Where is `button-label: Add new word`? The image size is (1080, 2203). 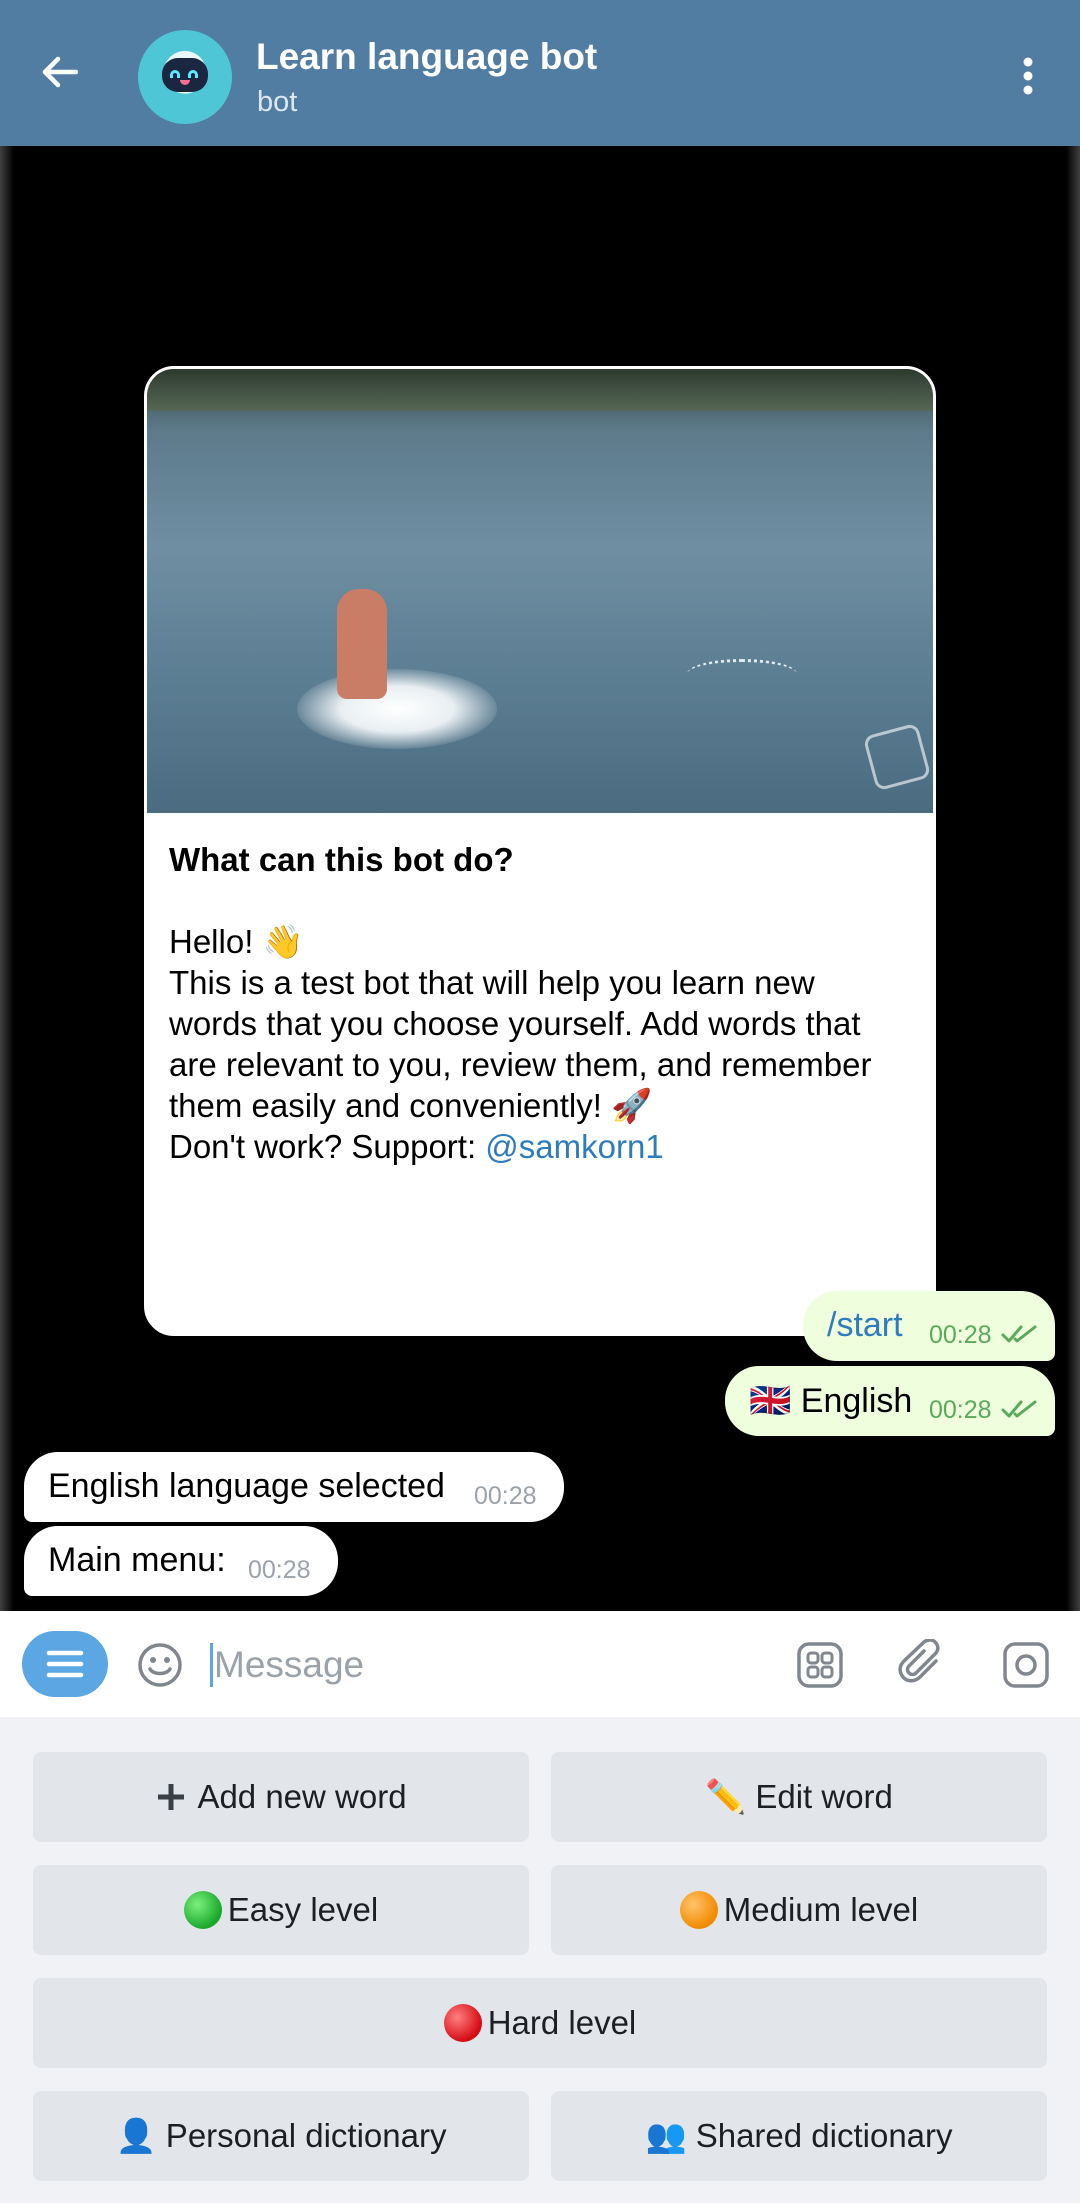 button-label: Add new word is located at coordinates (302, 1796).